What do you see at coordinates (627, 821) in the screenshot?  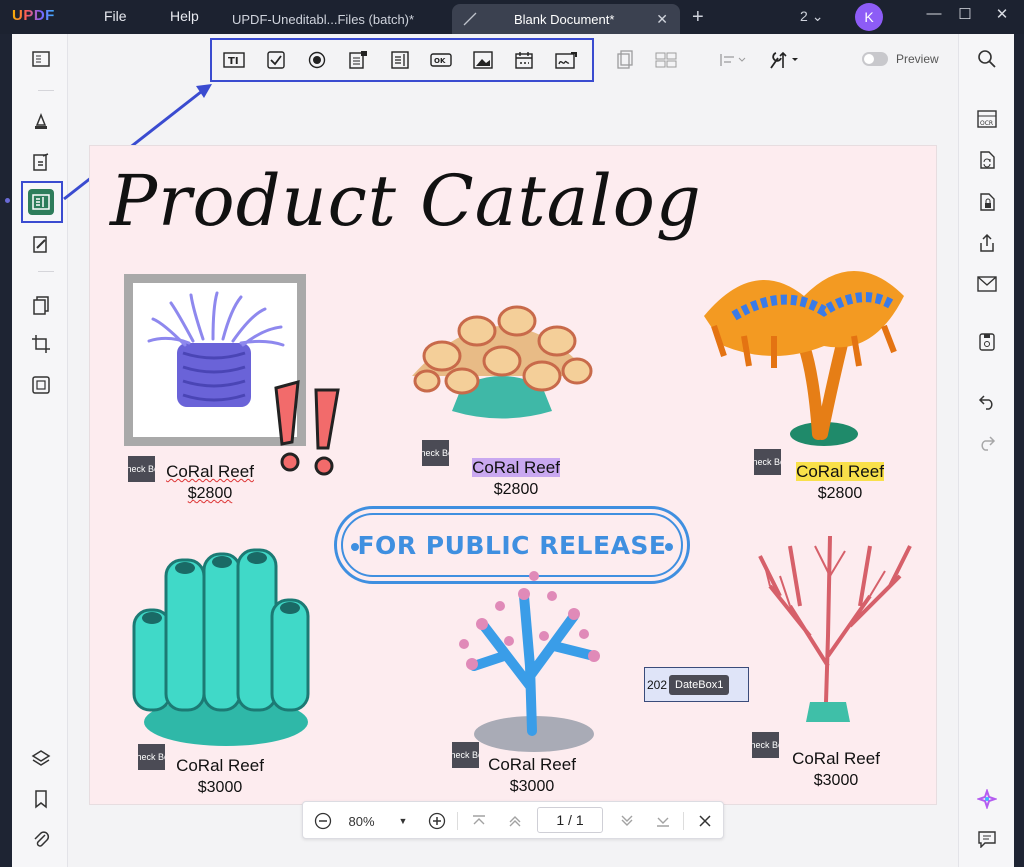 I see `next-page-icon` at bounding box center [627, 821].